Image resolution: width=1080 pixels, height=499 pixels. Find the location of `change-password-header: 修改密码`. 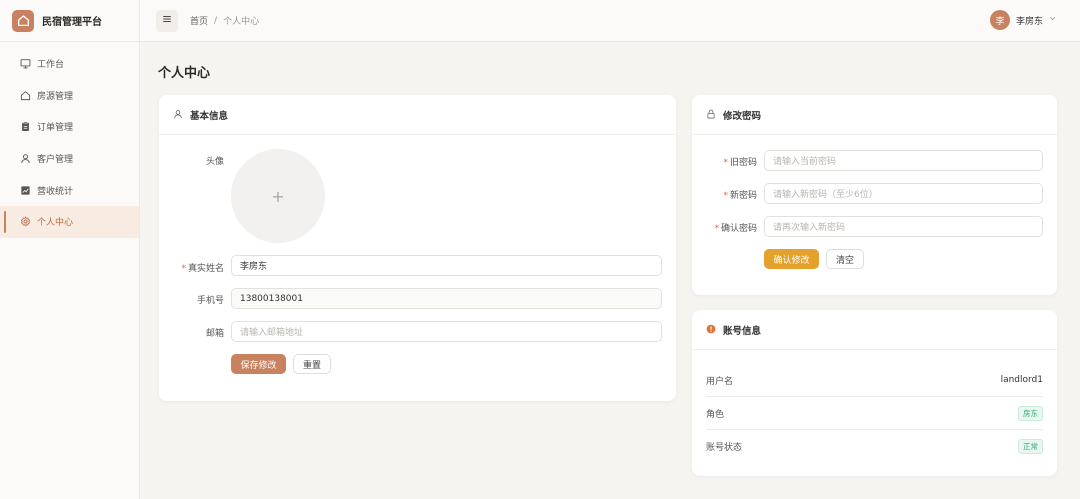

change-password-header: 修改密码 is located at coordinates (874, 115).